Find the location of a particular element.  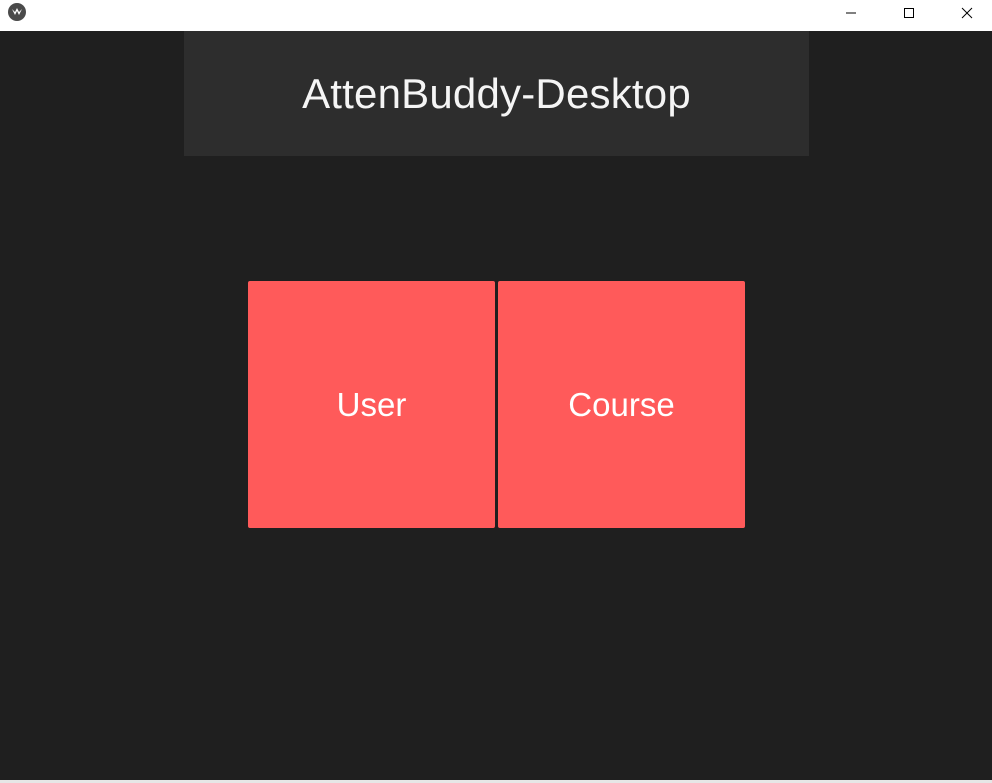

course-button-label: Course is located at coordinates (621, 404).